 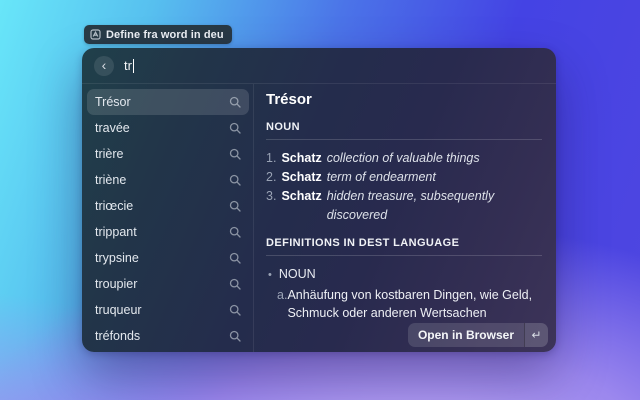 I want to click on list-item: triœcie, so click(x=168, y=206).